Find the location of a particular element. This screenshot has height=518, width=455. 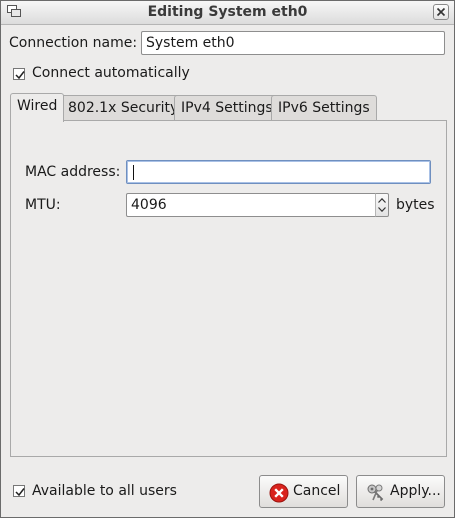

tab-wired-label: Wired is located at coordinates (37, 106).